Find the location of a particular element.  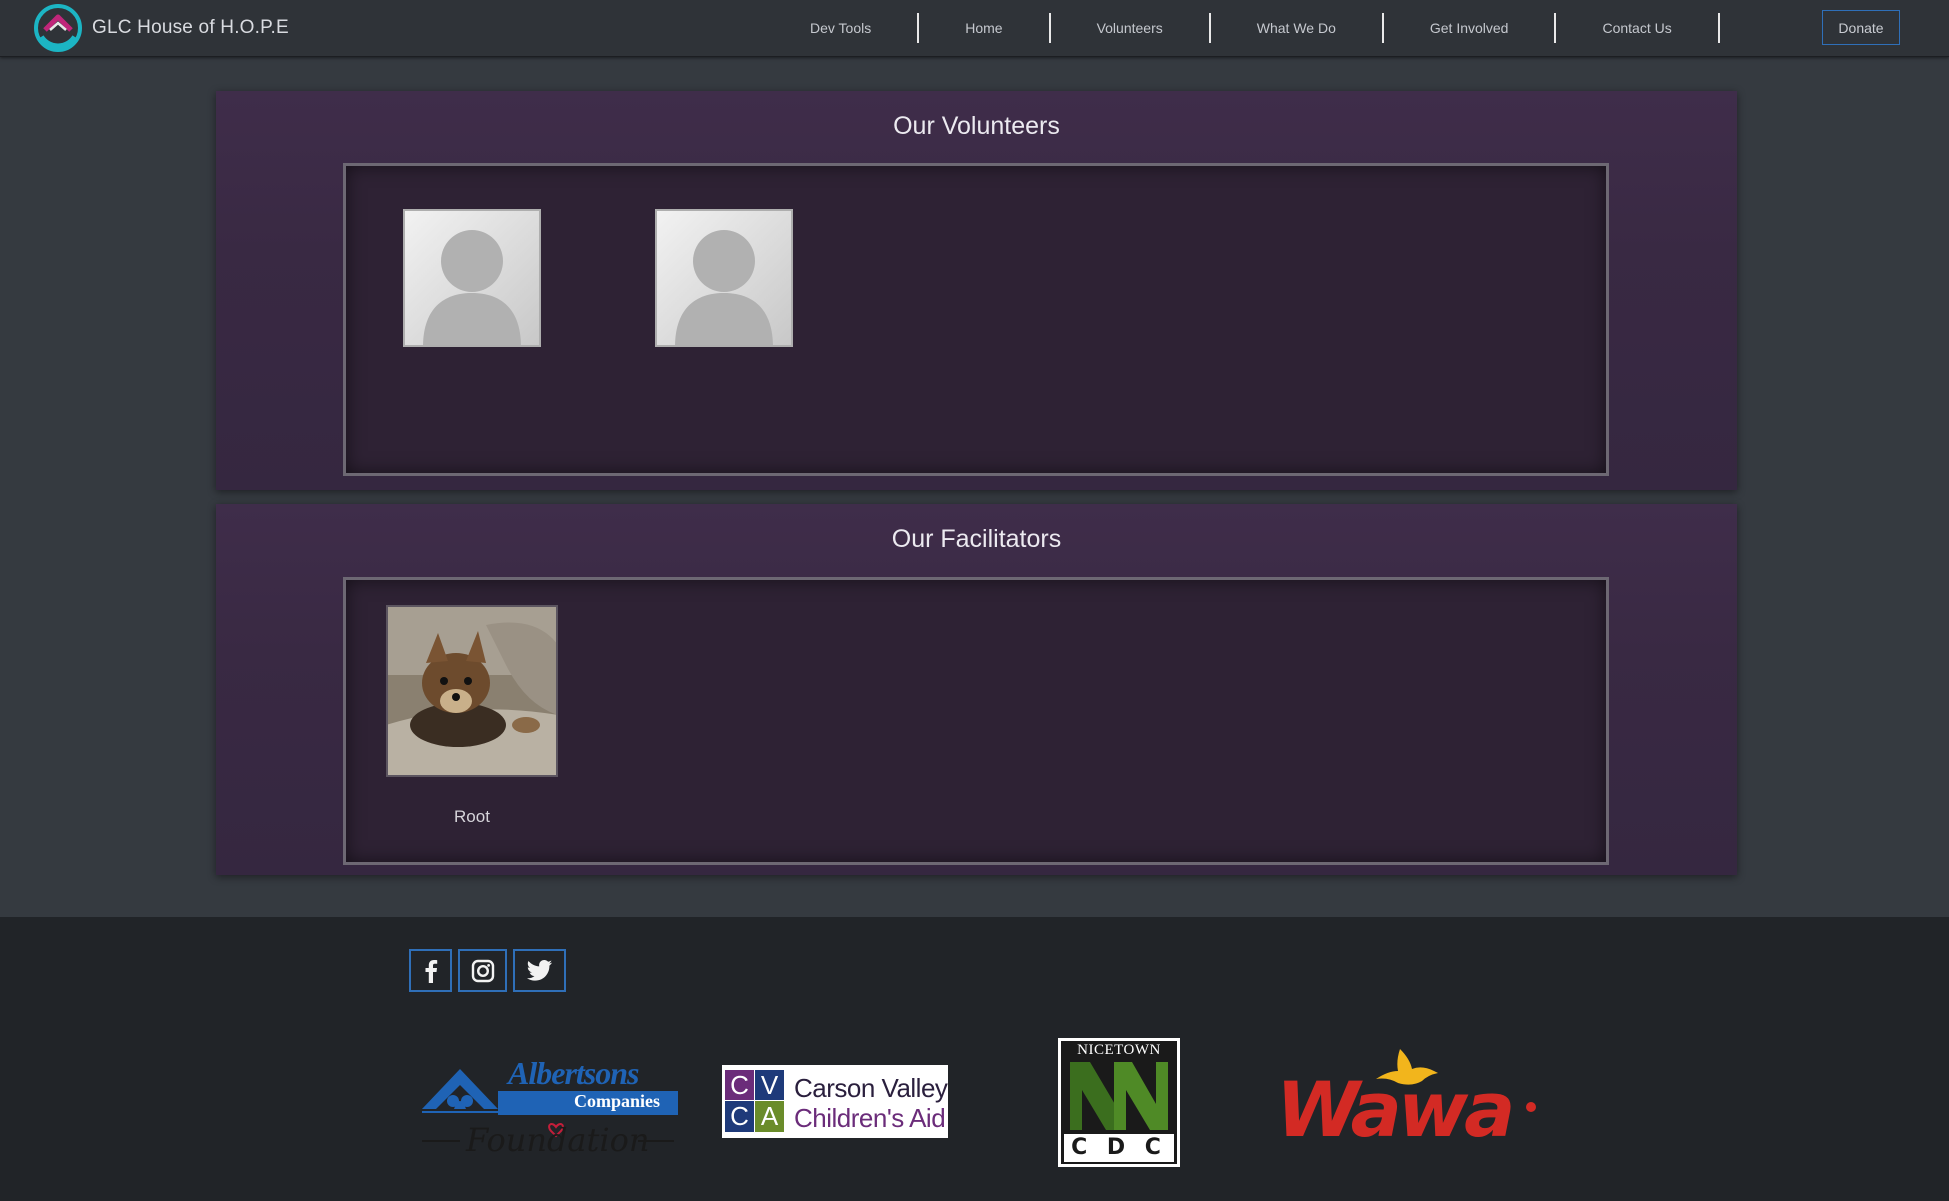

facebook-link is located at coordinates (430, 970).